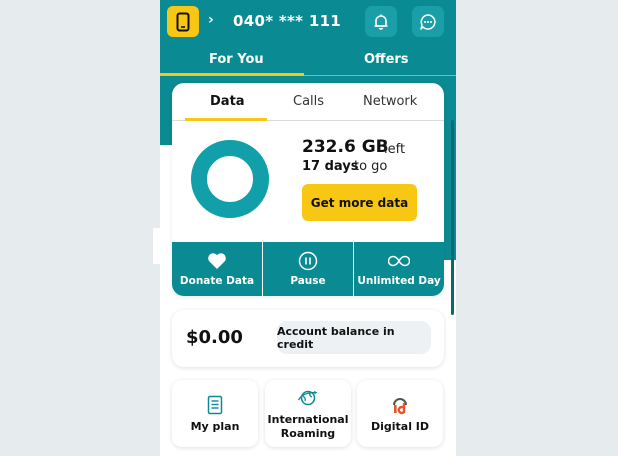 The height and width of the screenshot is (456, 618). I want to click on digital-id-tile: Digital ID, so click(400, 413).